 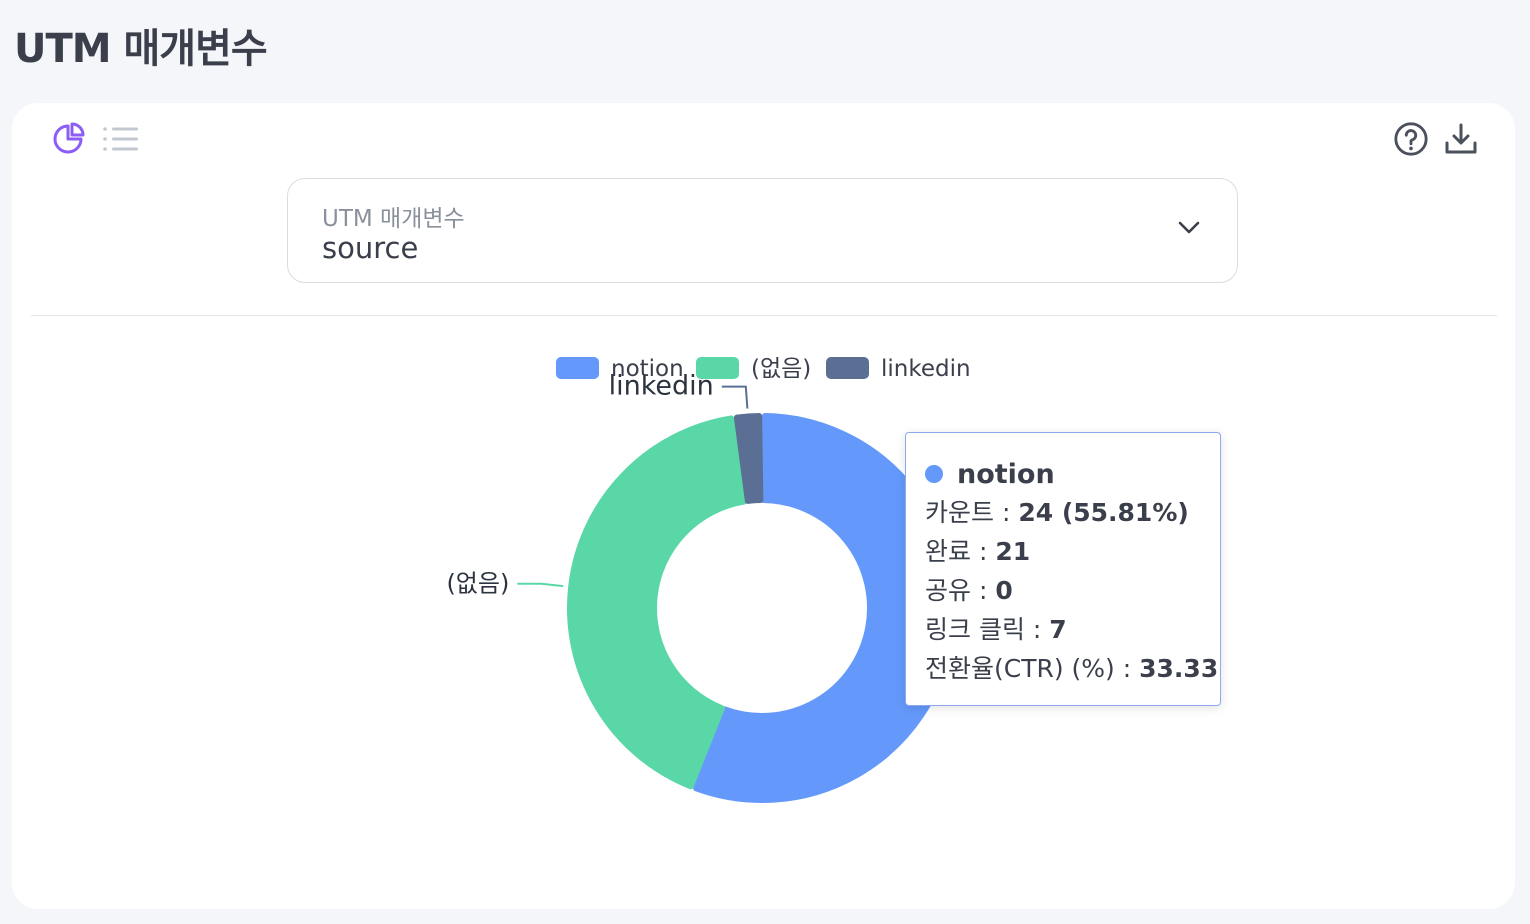 I want to click on tooltip-row: 완료 : 21, so click(x=978, y=551).